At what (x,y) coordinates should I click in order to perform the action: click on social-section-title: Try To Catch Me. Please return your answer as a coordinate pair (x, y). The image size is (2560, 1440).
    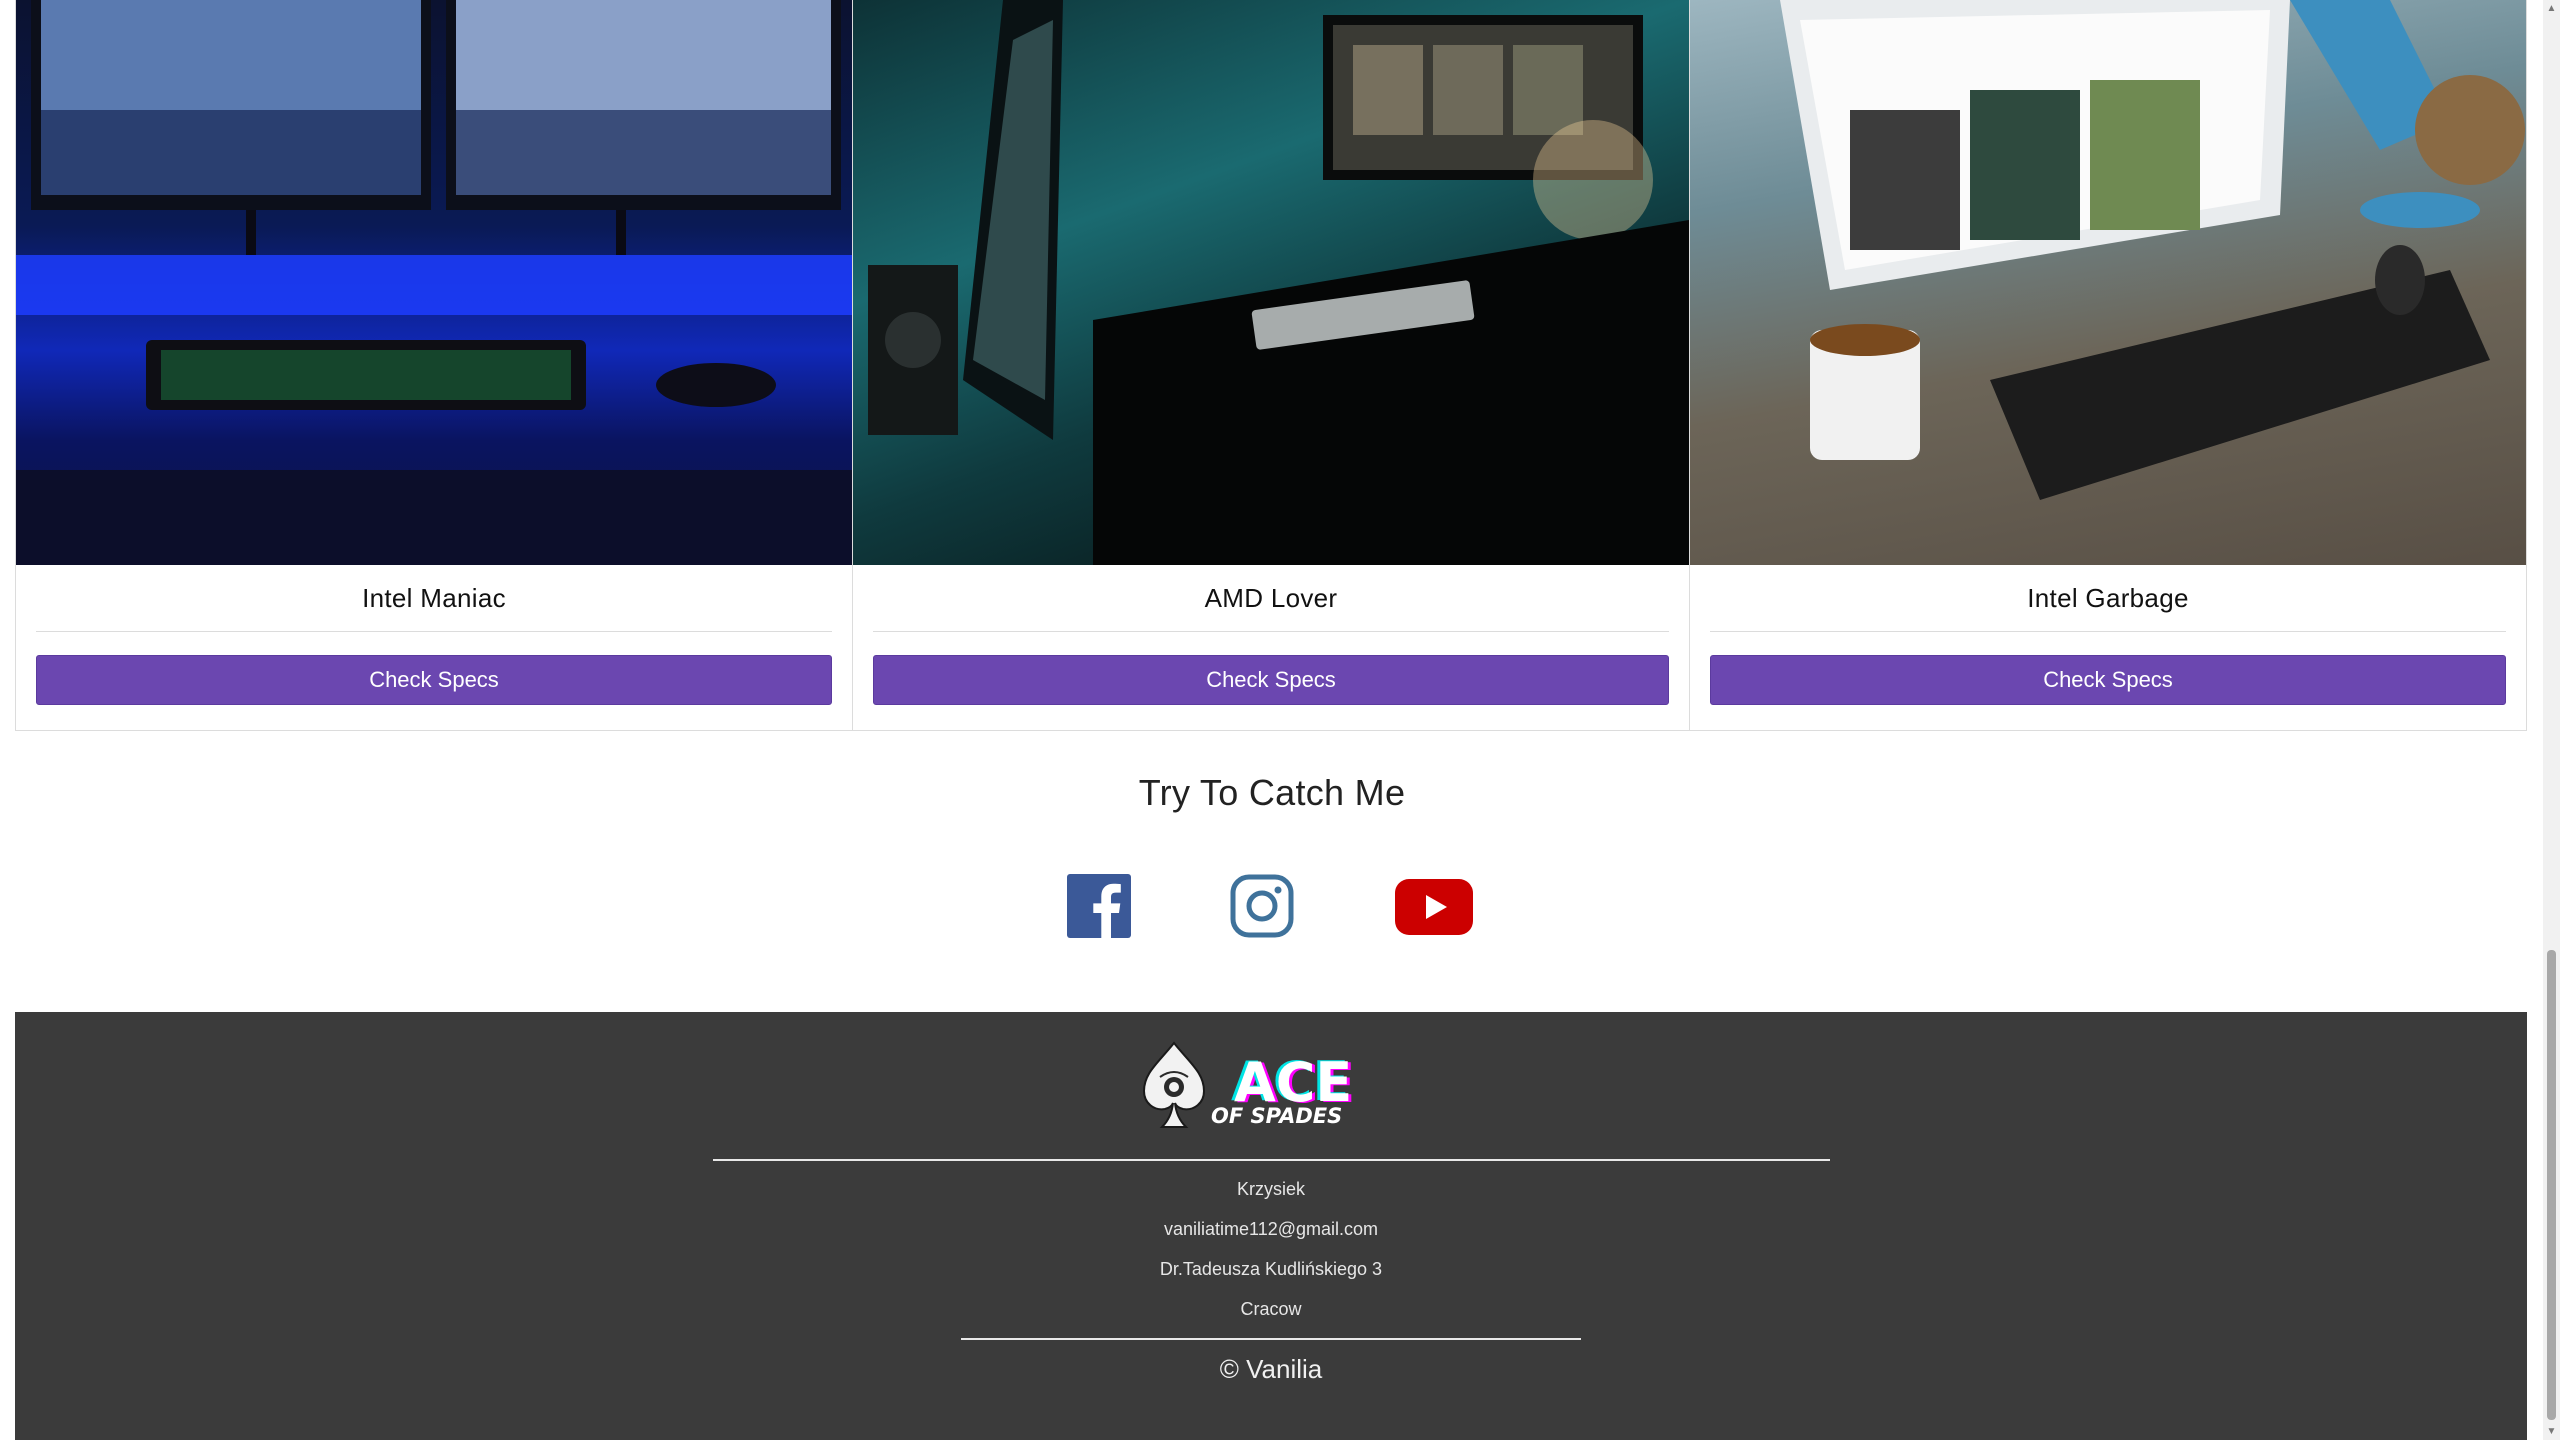
    Looking at the image, I should click on (1272, 792).